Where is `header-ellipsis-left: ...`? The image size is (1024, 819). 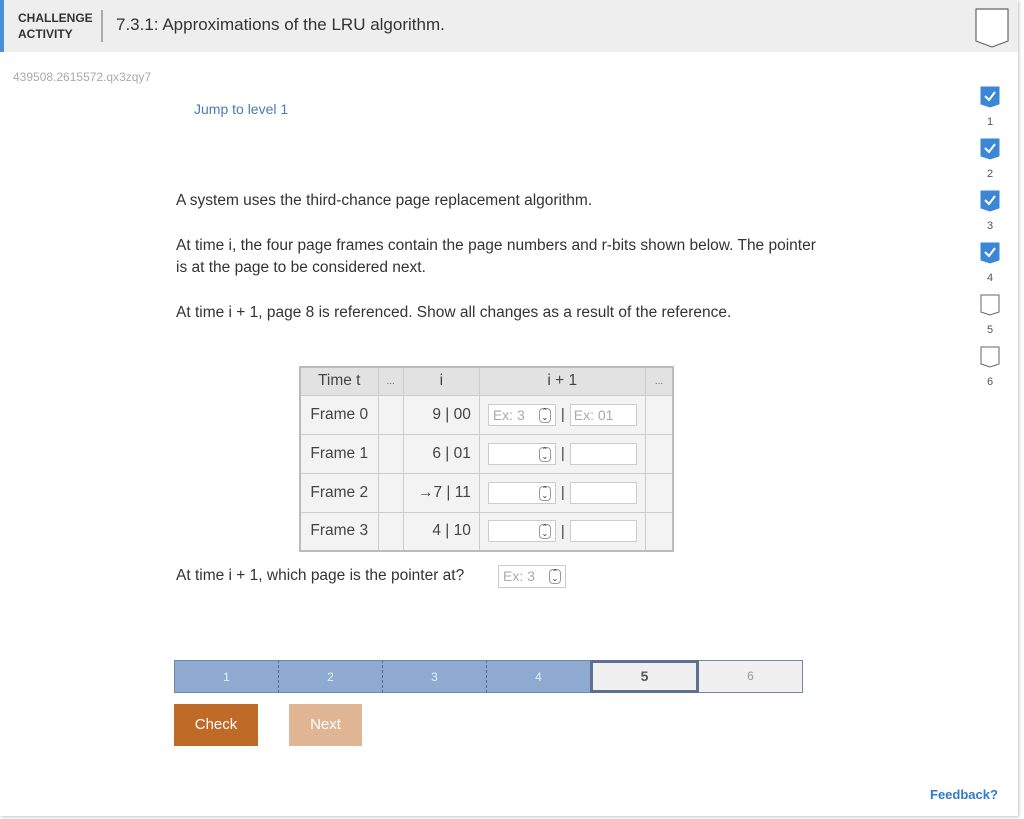 header-ellipsis-left: ... is located at coordinates (390, 381).